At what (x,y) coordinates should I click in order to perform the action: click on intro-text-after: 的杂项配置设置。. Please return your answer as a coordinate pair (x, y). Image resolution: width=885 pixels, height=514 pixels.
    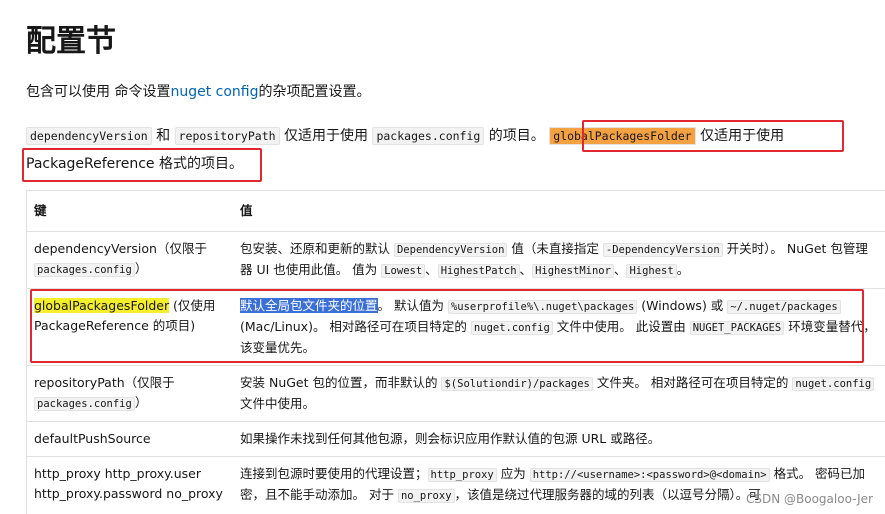
    Looking at the image, I should click on (314, 92).